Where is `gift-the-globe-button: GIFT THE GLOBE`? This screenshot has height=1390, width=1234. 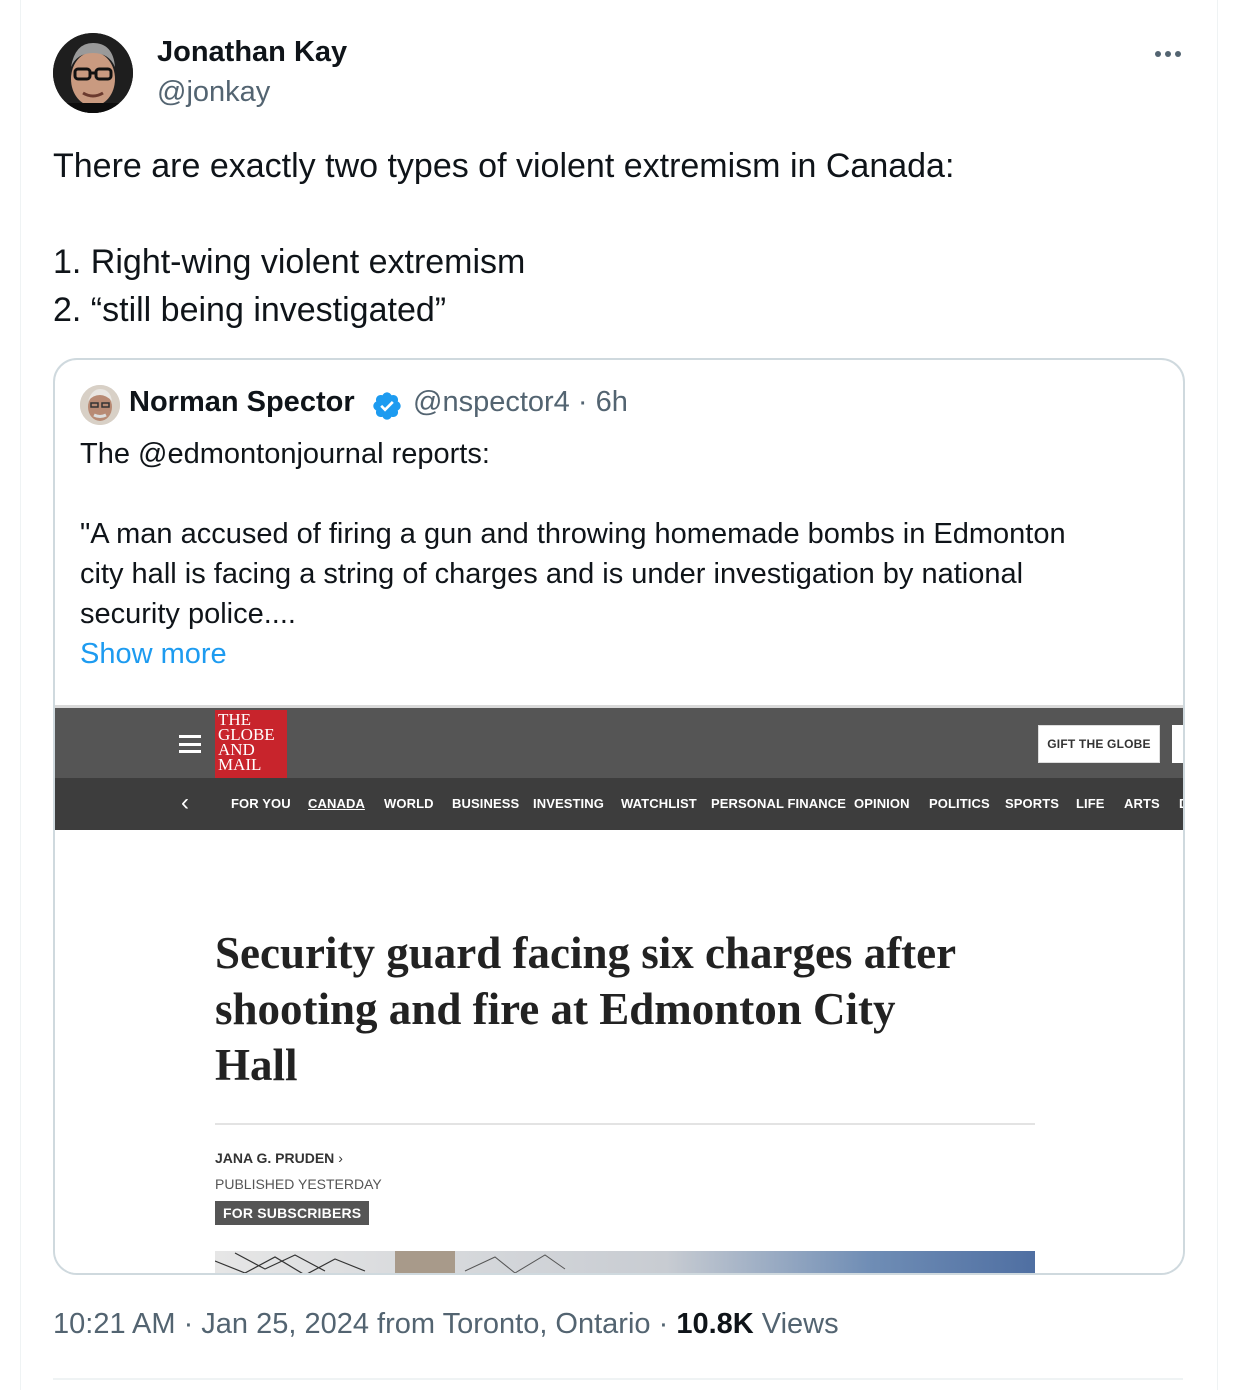
gift-the-globe-button: GIFT THE GLOBE is located at coordinates (1099, 744).